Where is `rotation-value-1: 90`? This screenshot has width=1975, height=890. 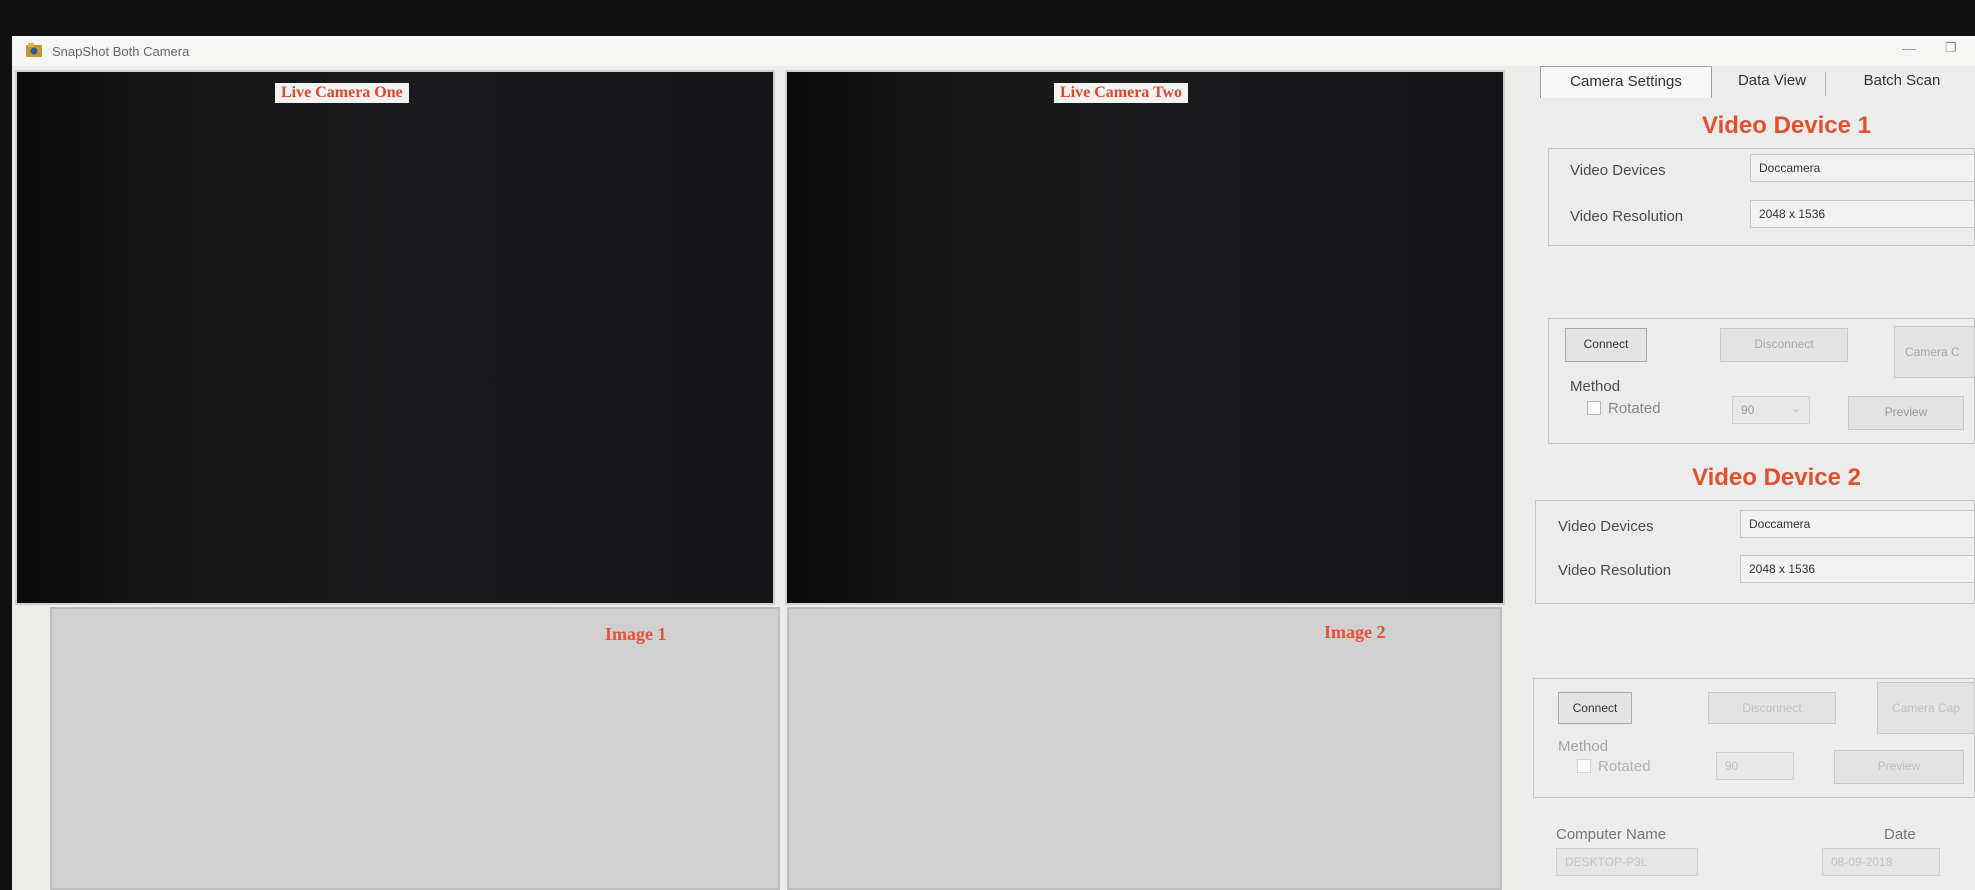
rotation-value-1: 90 is located at coordinates (1748, 410).